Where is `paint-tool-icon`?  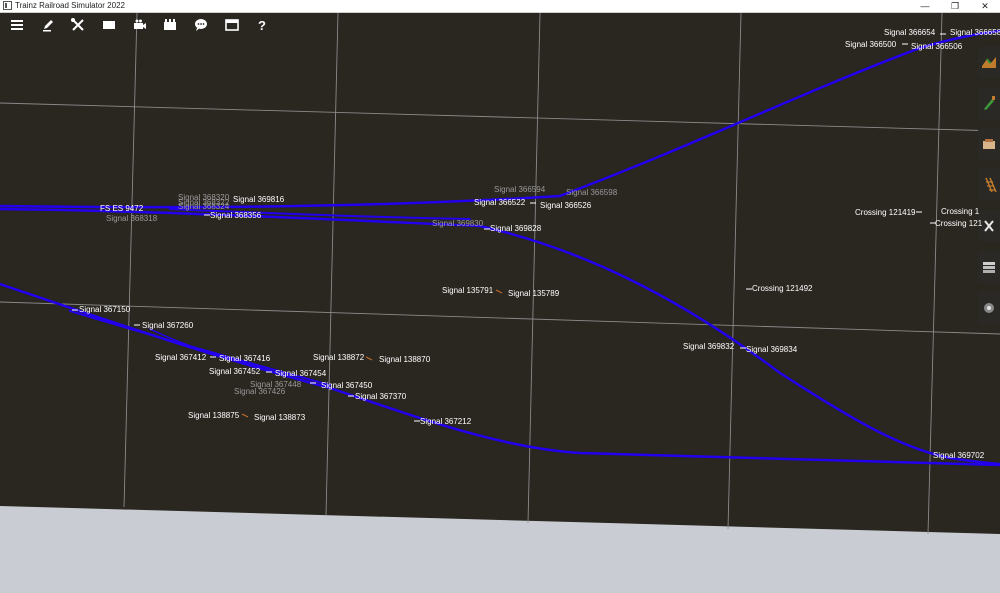
paint-tool-icon is located at coordinates (989, 103).